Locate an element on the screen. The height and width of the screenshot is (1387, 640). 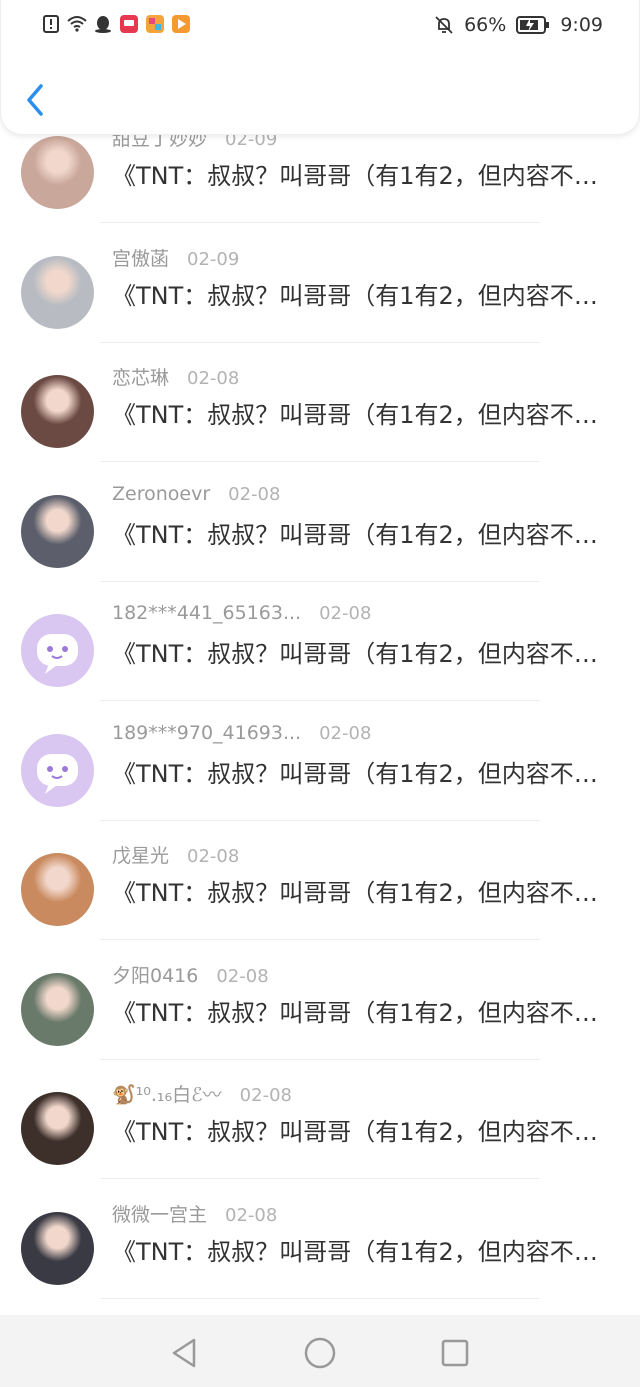
sender-name: 182***441_65163... 02-08 is located at coordinates (241, 613).